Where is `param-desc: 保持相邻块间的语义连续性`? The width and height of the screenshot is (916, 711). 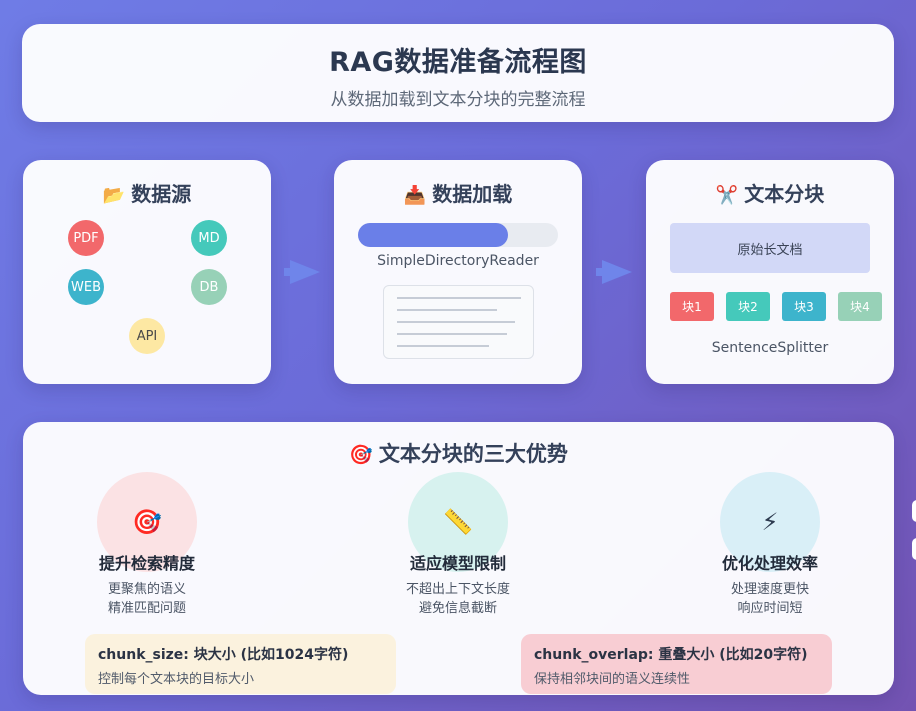
param-desc: 保持相邻块间的语义连续性 is located at coordinates (612, 679).